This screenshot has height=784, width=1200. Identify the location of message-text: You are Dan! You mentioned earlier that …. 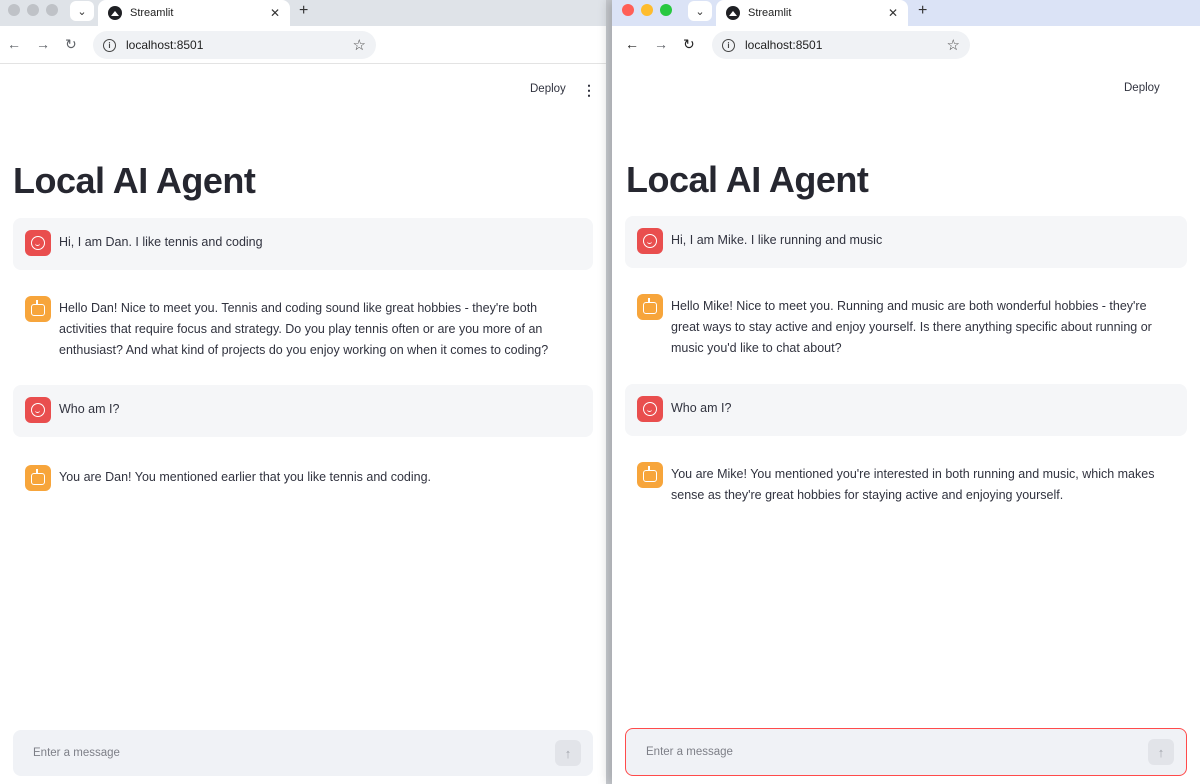
(245, 477).